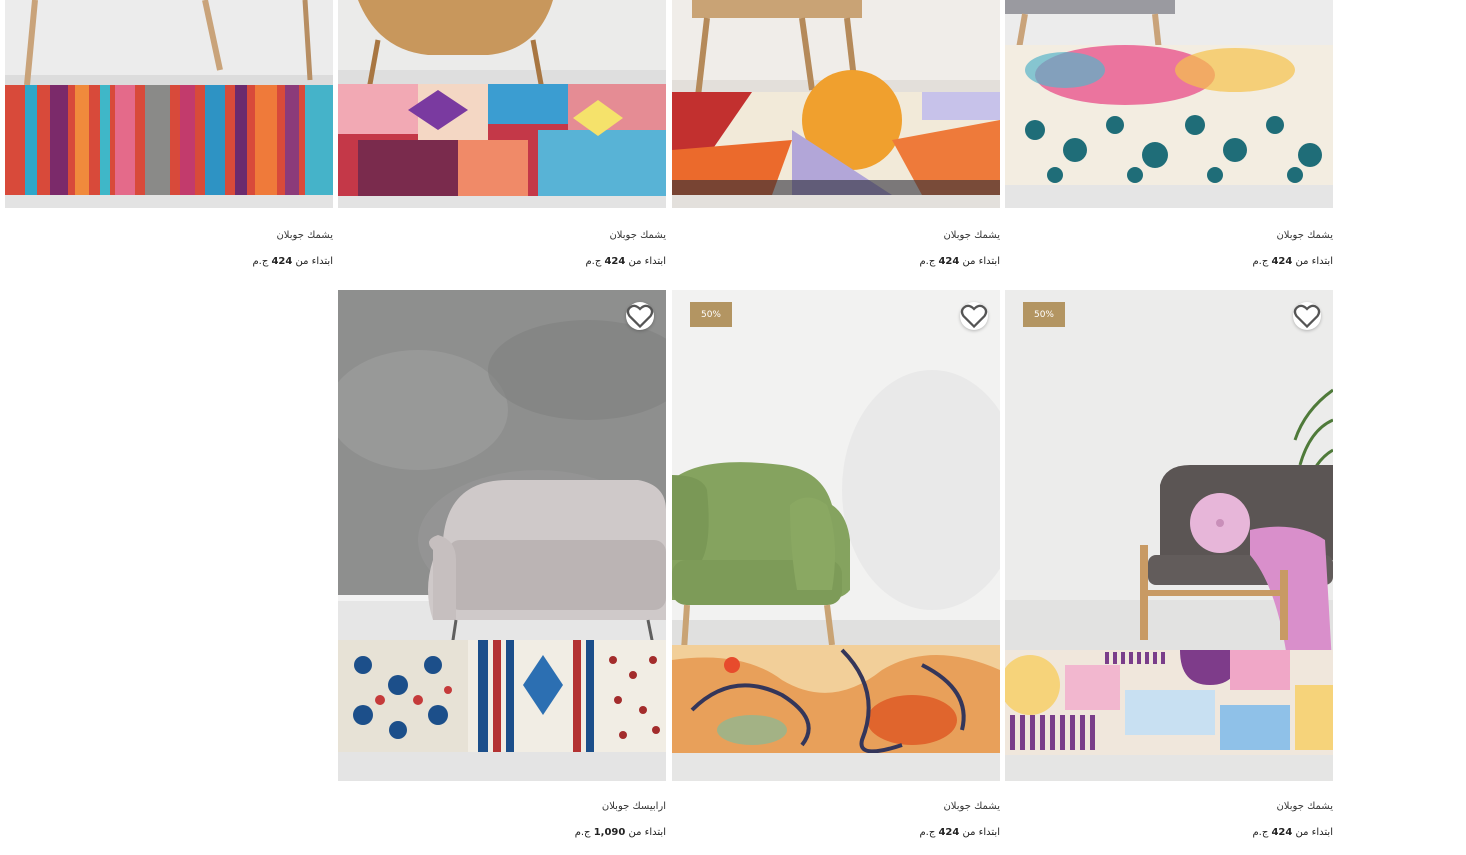 Image resolution: width=1466 pixels, height=855 pixels. I want to click on product-price: ابتداء من 1,090 ج.م, so click(620, 832).